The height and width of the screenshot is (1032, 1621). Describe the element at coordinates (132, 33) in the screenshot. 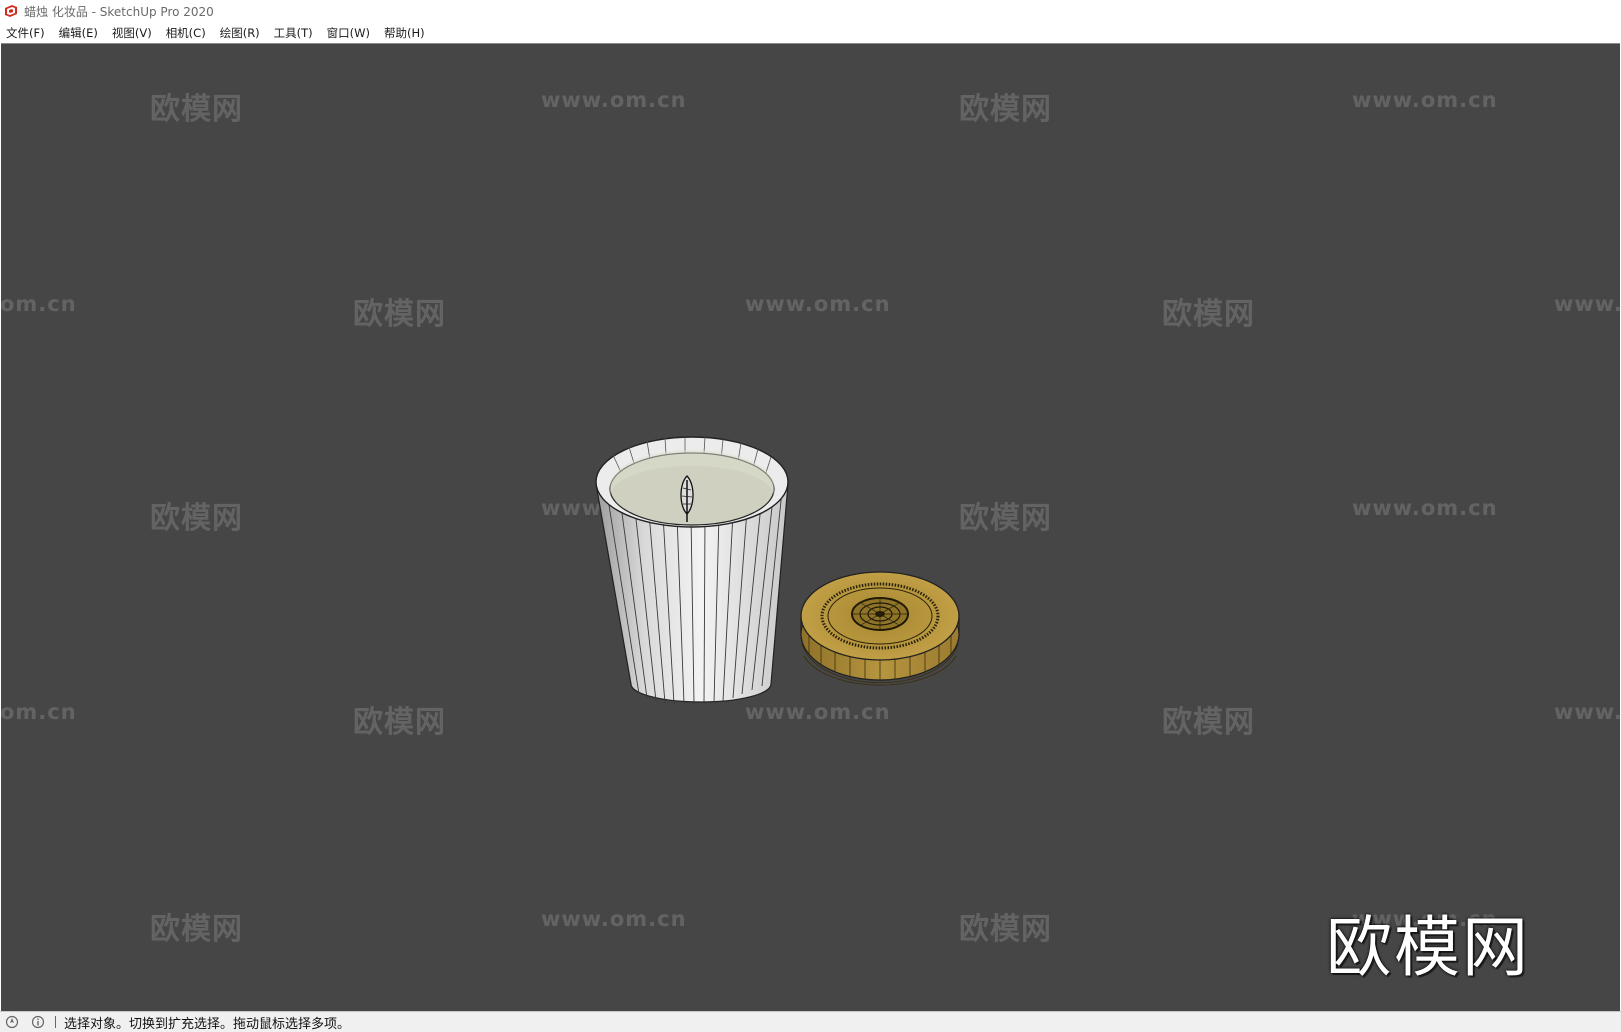

I see `menu-view: 视图(V)` at that location.